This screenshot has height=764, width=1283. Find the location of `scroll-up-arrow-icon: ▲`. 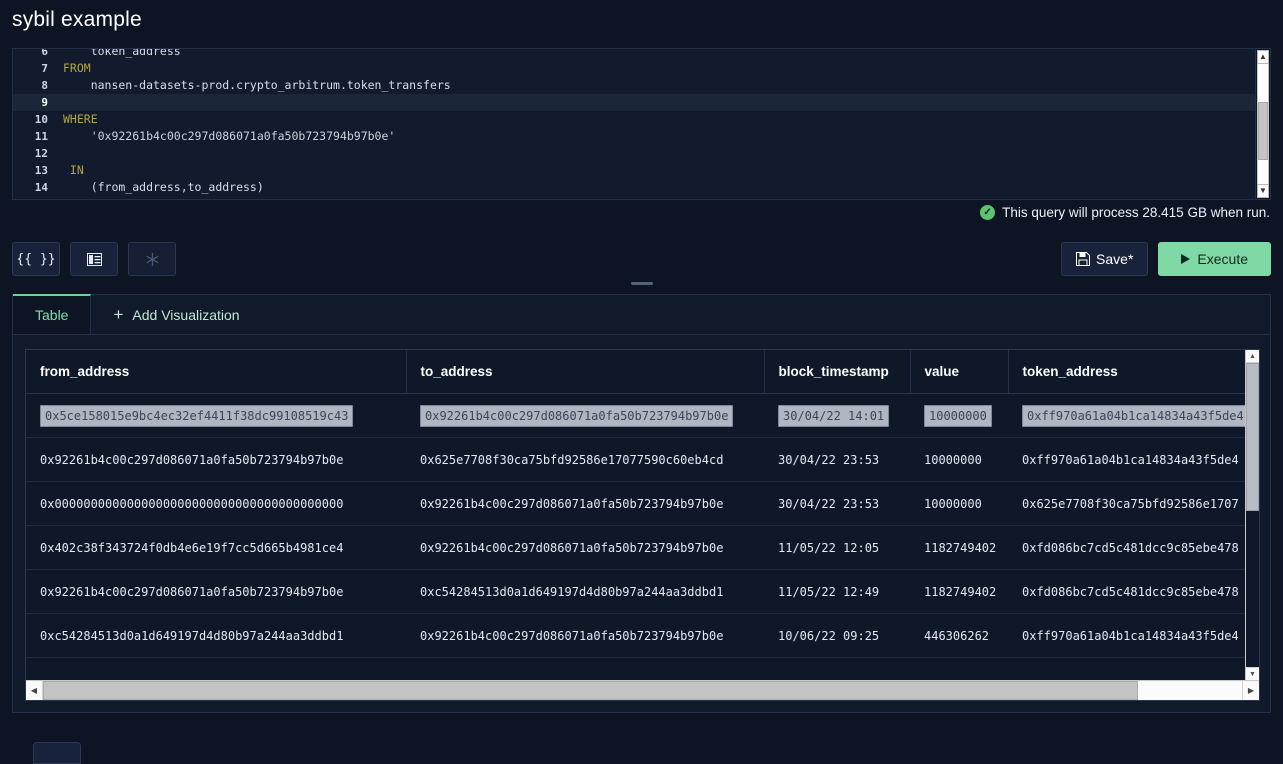

scroll-up-arrow-icon: ▲ is located at coordinates (1263, 57).